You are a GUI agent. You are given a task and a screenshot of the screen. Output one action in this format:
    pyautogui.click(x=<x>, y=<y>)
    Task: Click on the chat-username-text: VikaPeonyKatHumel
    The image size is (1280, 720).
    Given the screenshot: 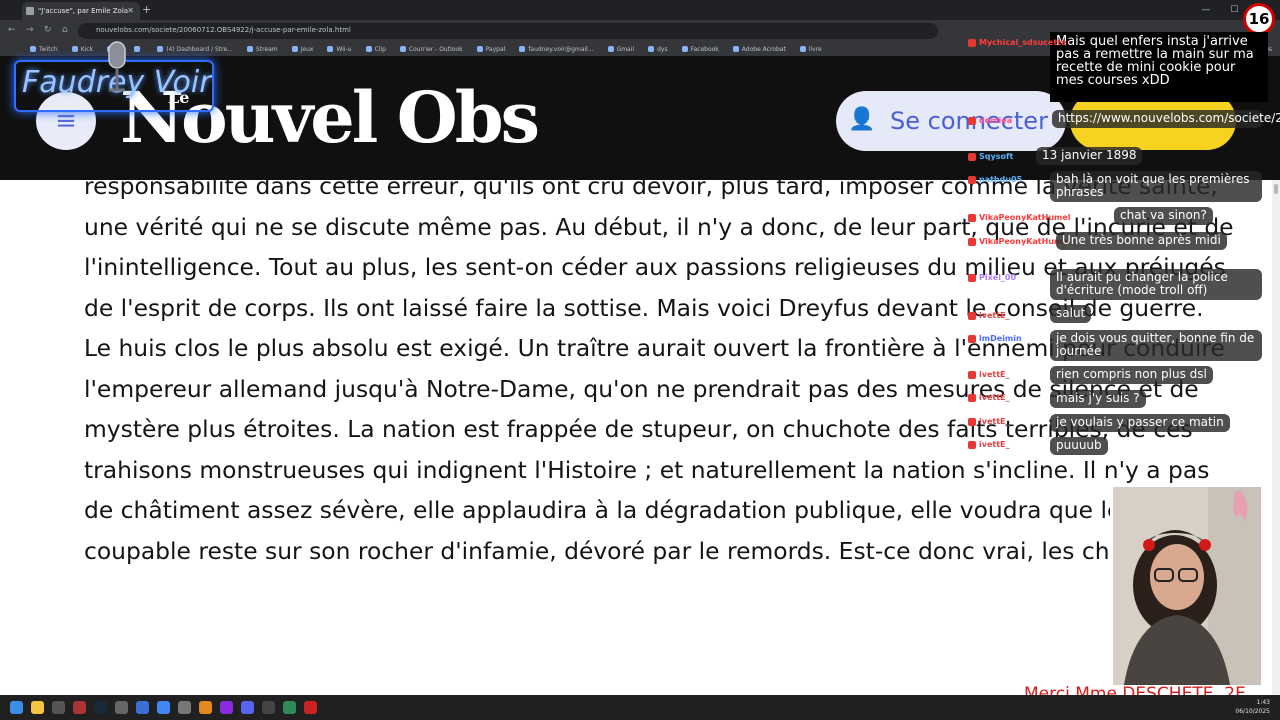 What is the action you would take?
    pyautogui.click(x=1025, y=217)
    